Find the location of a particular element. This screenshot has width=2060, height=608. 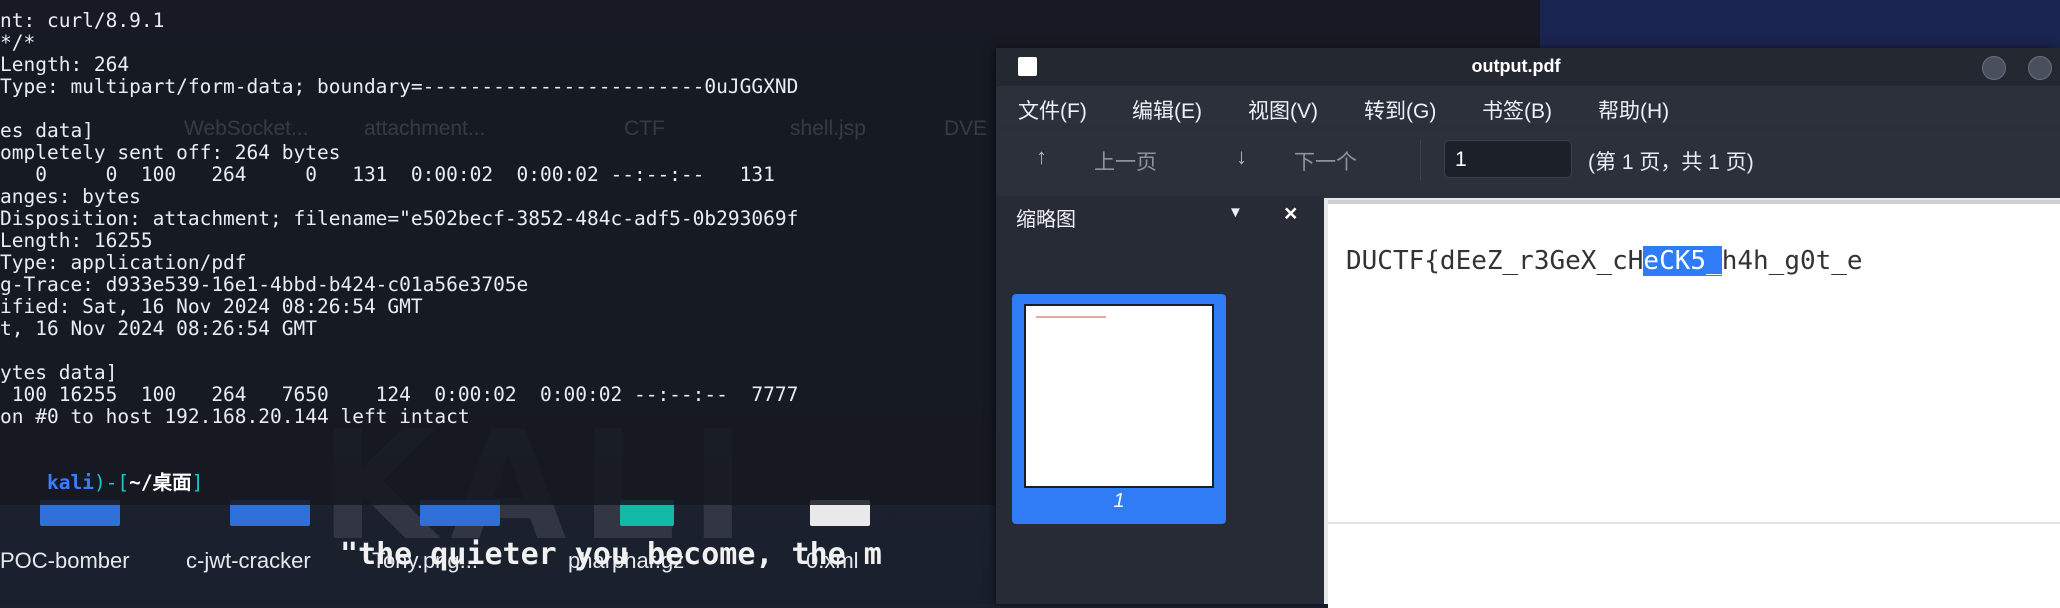

flag-text-after: h4h_g0t_e is located at coordinates (1792, 261).